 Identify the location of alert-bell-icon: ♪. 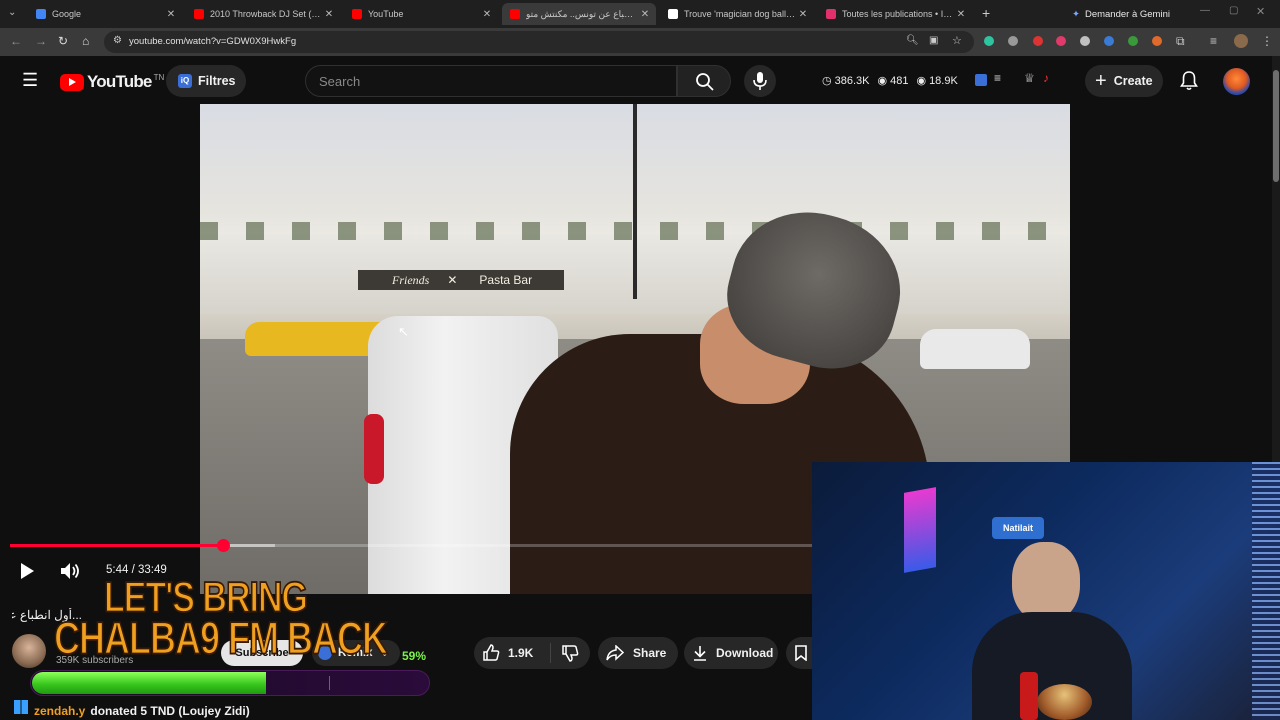
(1046, 78).